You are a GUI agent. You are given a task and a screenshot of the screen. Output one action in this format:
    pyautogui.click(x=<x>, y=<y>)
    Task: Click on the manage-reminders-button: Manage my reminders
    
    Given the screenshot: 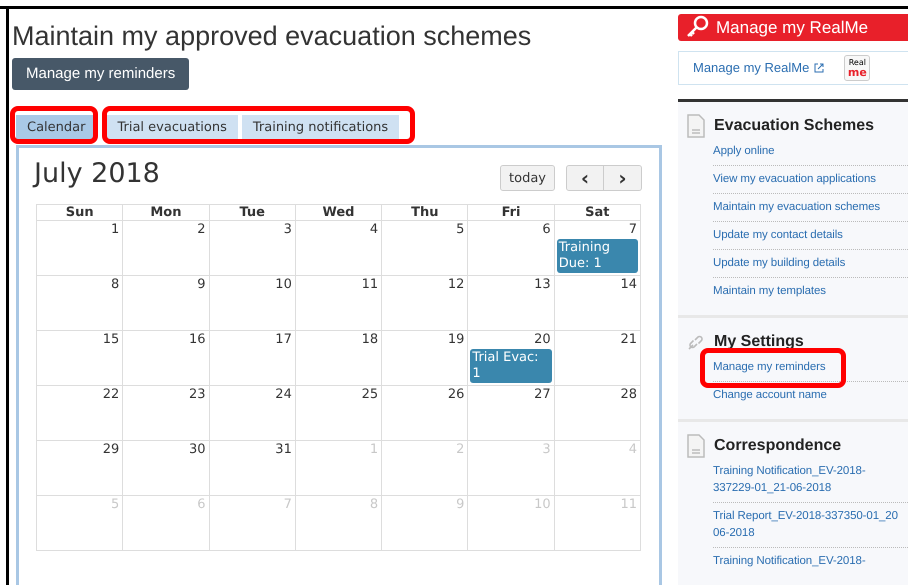 What is the action you would take?
    pyautogui.click(x=101, y=74)
    